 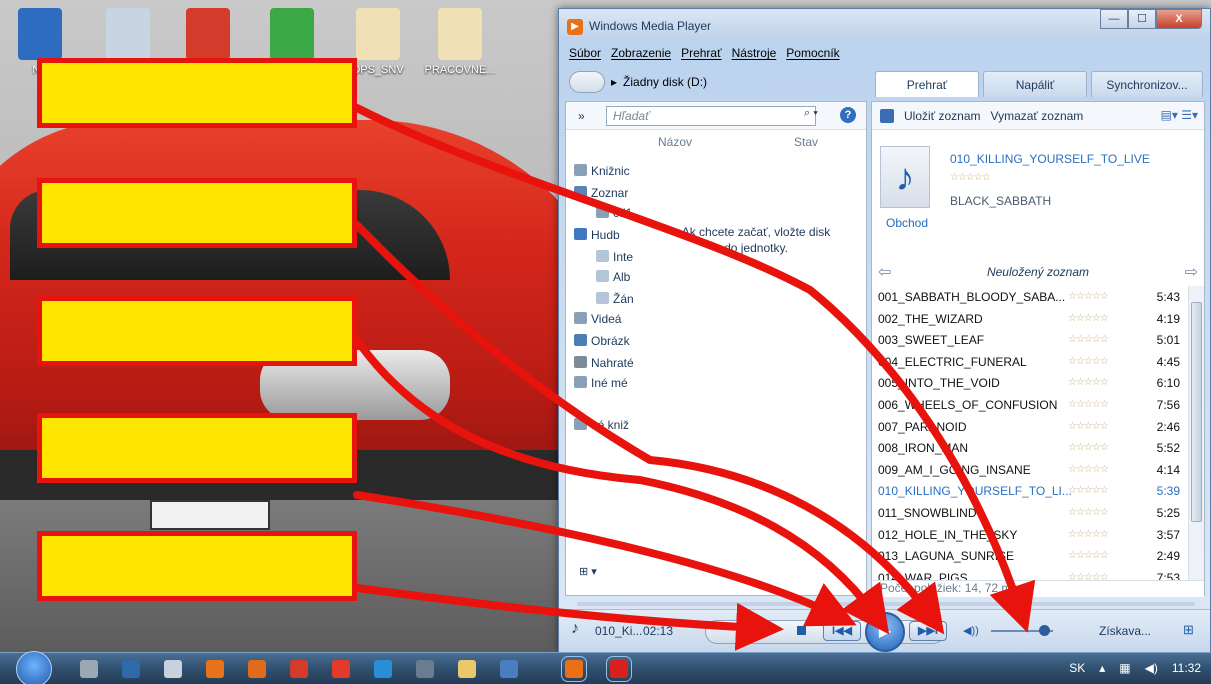 I want to click on expand-icon: », so click(x=581, y=116).